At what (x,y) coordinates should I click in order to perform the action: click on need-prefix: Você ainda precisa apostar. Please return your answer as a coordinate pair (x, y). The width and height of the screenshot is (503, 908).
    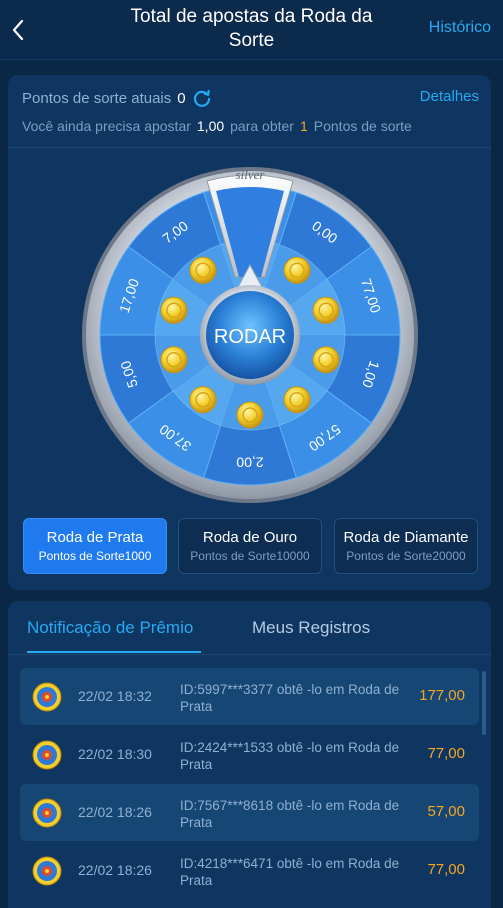
    Looking at the image, I should click on (106, 126).